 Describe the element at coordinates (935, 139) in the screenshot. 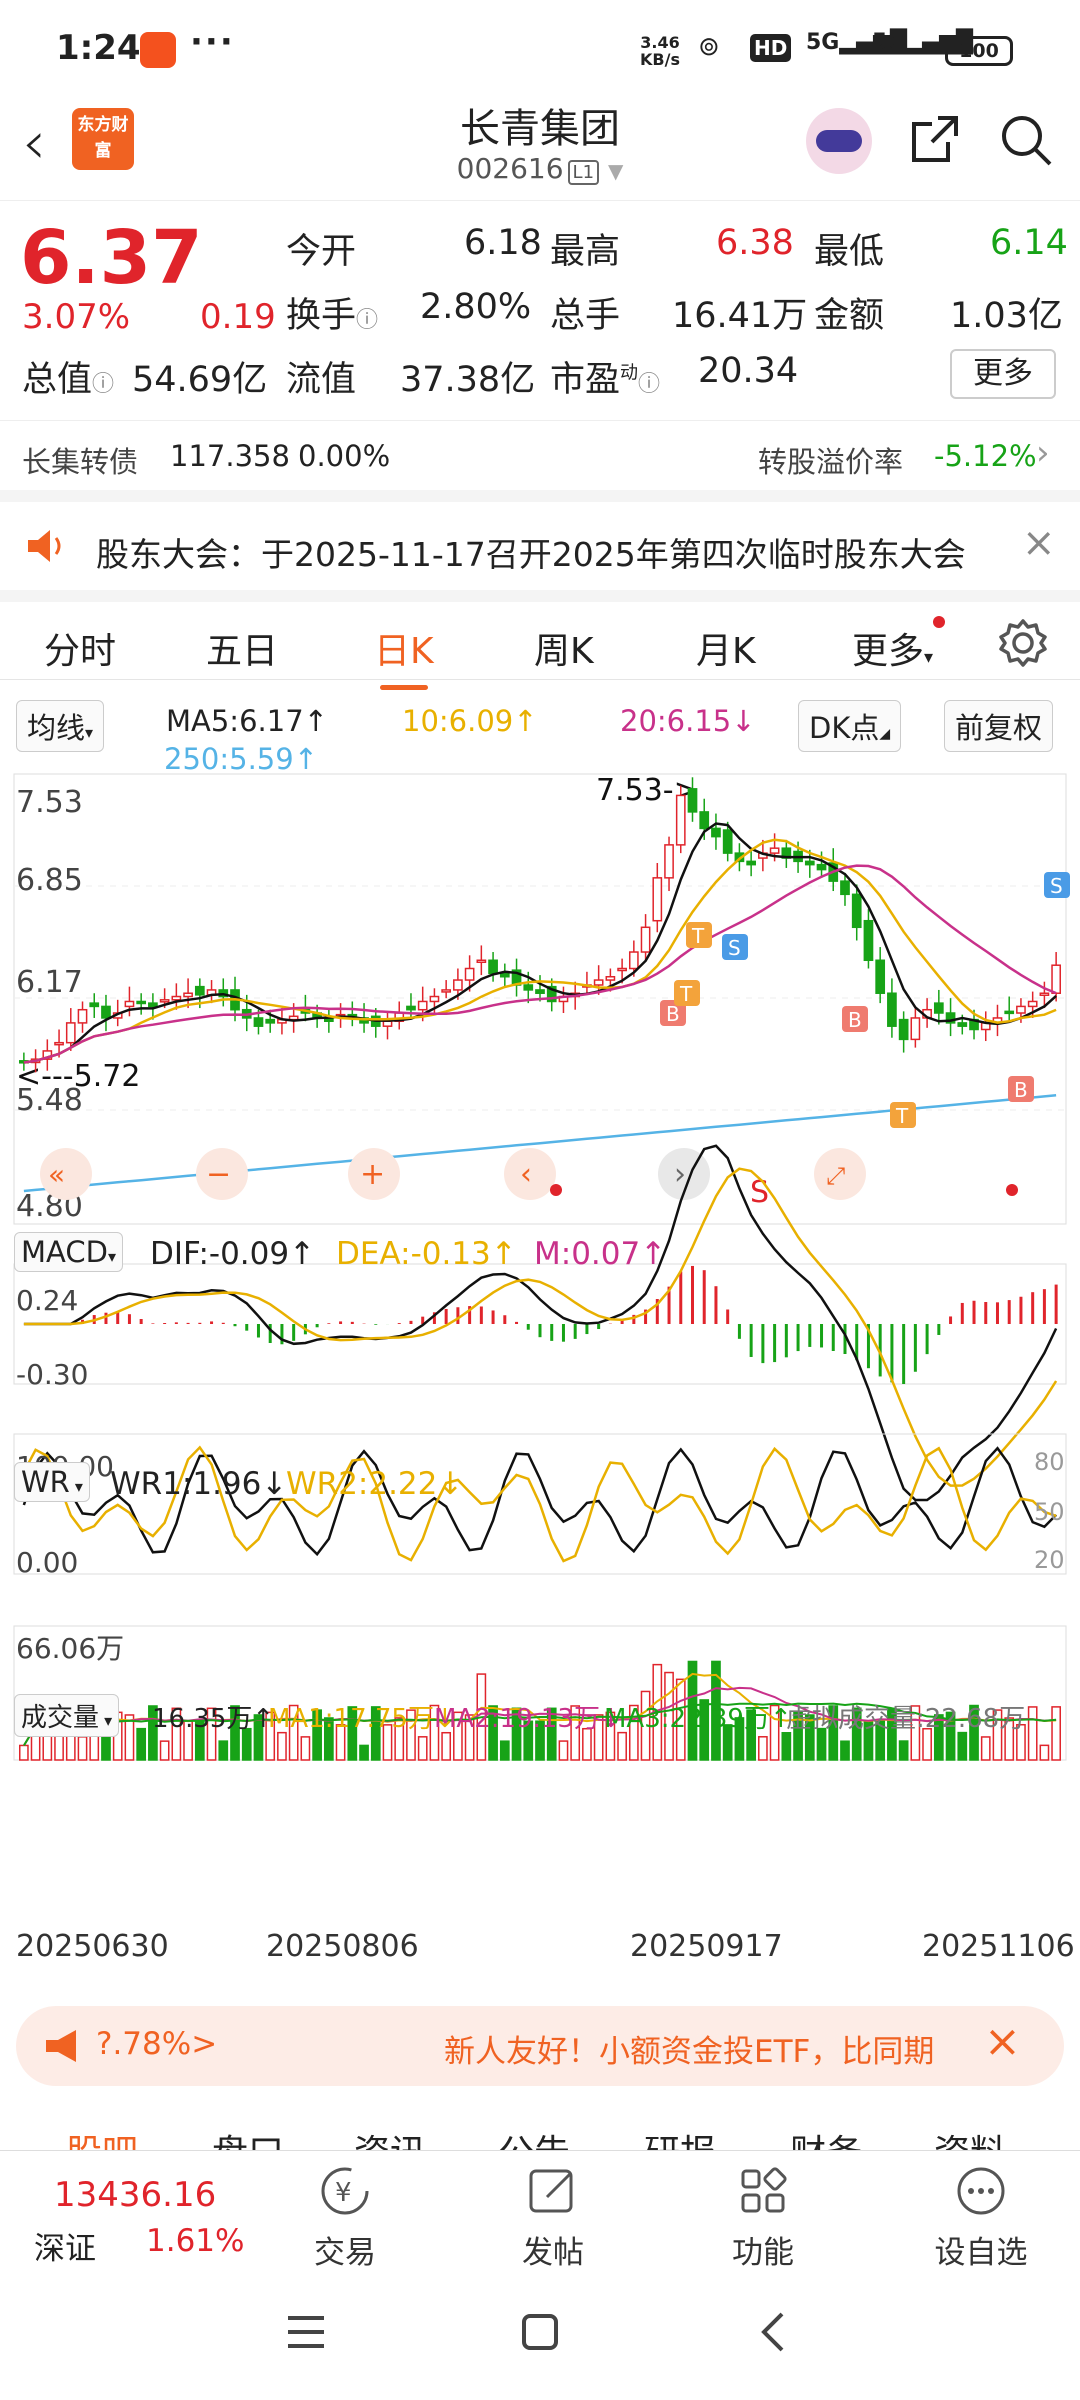

I see `share-icon` at that location.